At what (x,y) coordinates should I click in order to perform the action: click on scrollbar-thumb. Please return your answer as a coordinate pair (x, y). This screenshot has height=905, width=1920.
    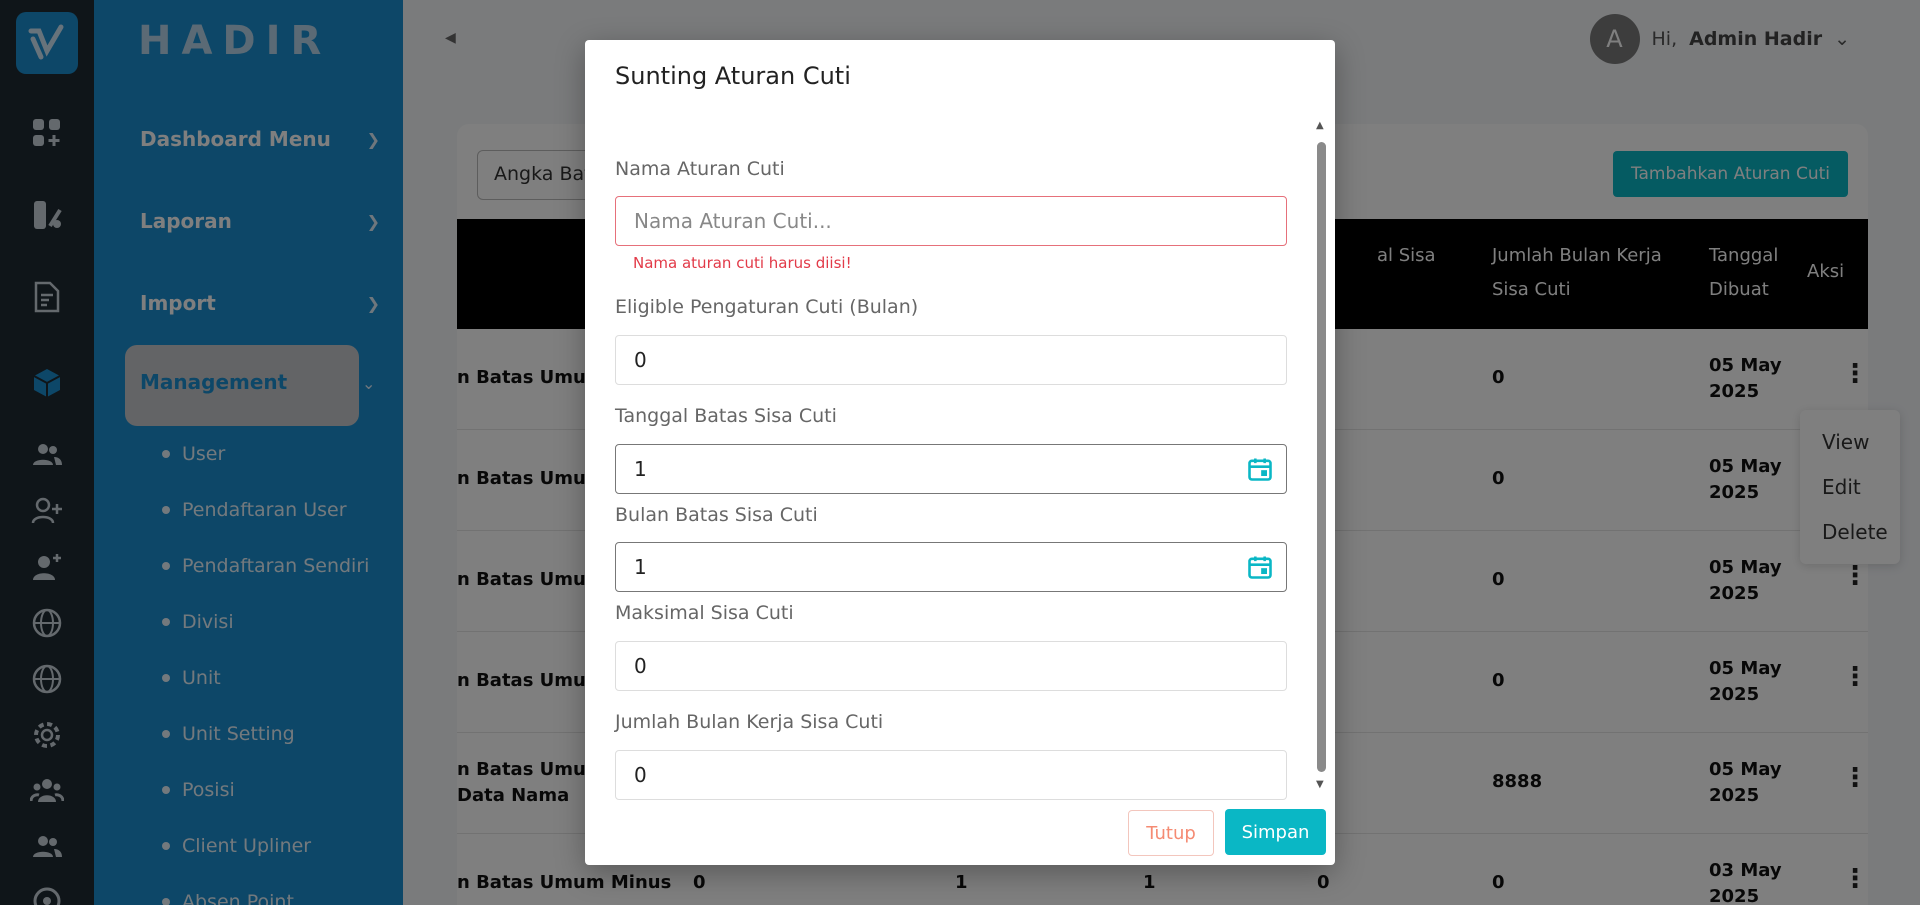
    Looking at the image, I should click on (1321, 457).